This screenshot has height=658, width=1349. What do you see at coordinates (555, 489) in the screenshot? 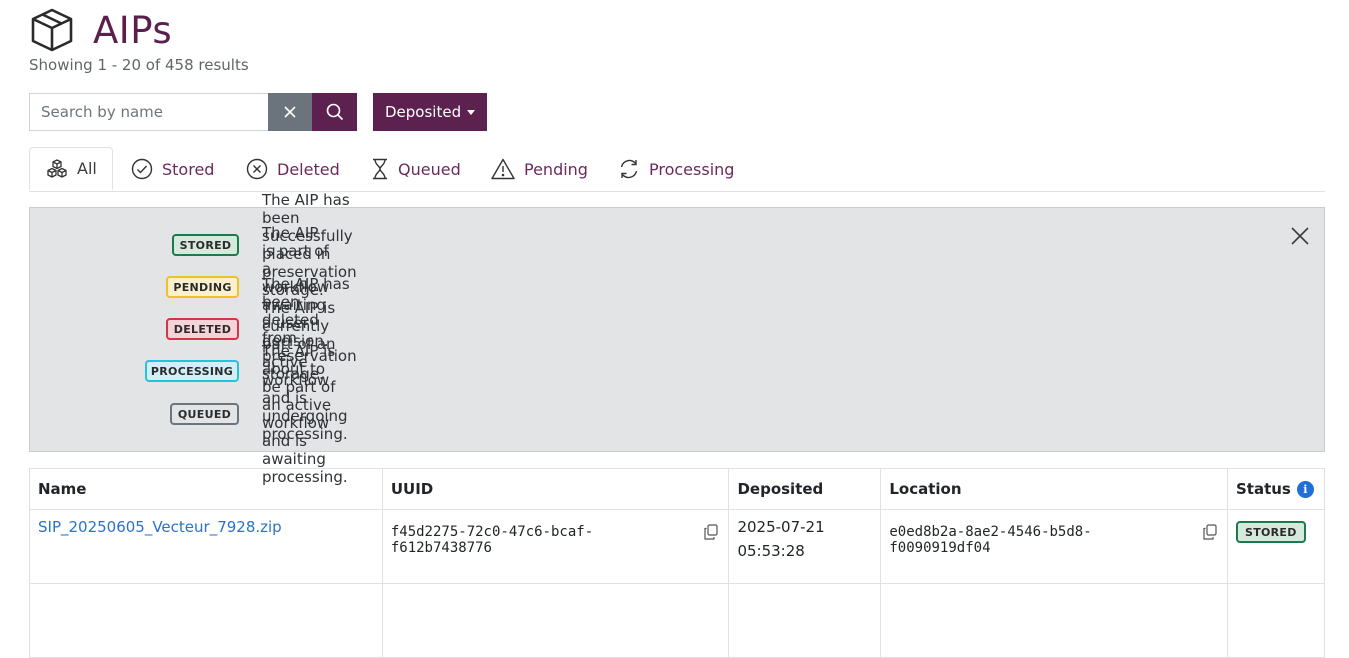
I see `column-header-uuid: UUID` at bounding box center [555, 489].